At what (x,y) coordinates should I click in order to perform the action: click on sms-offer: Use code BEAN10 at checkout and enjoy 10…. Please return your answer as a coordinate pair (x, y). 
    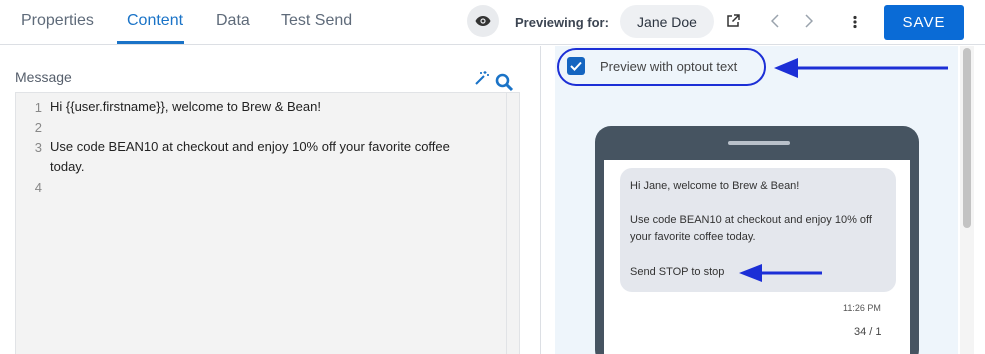
    Looking at the image, I should click on (751, 228).